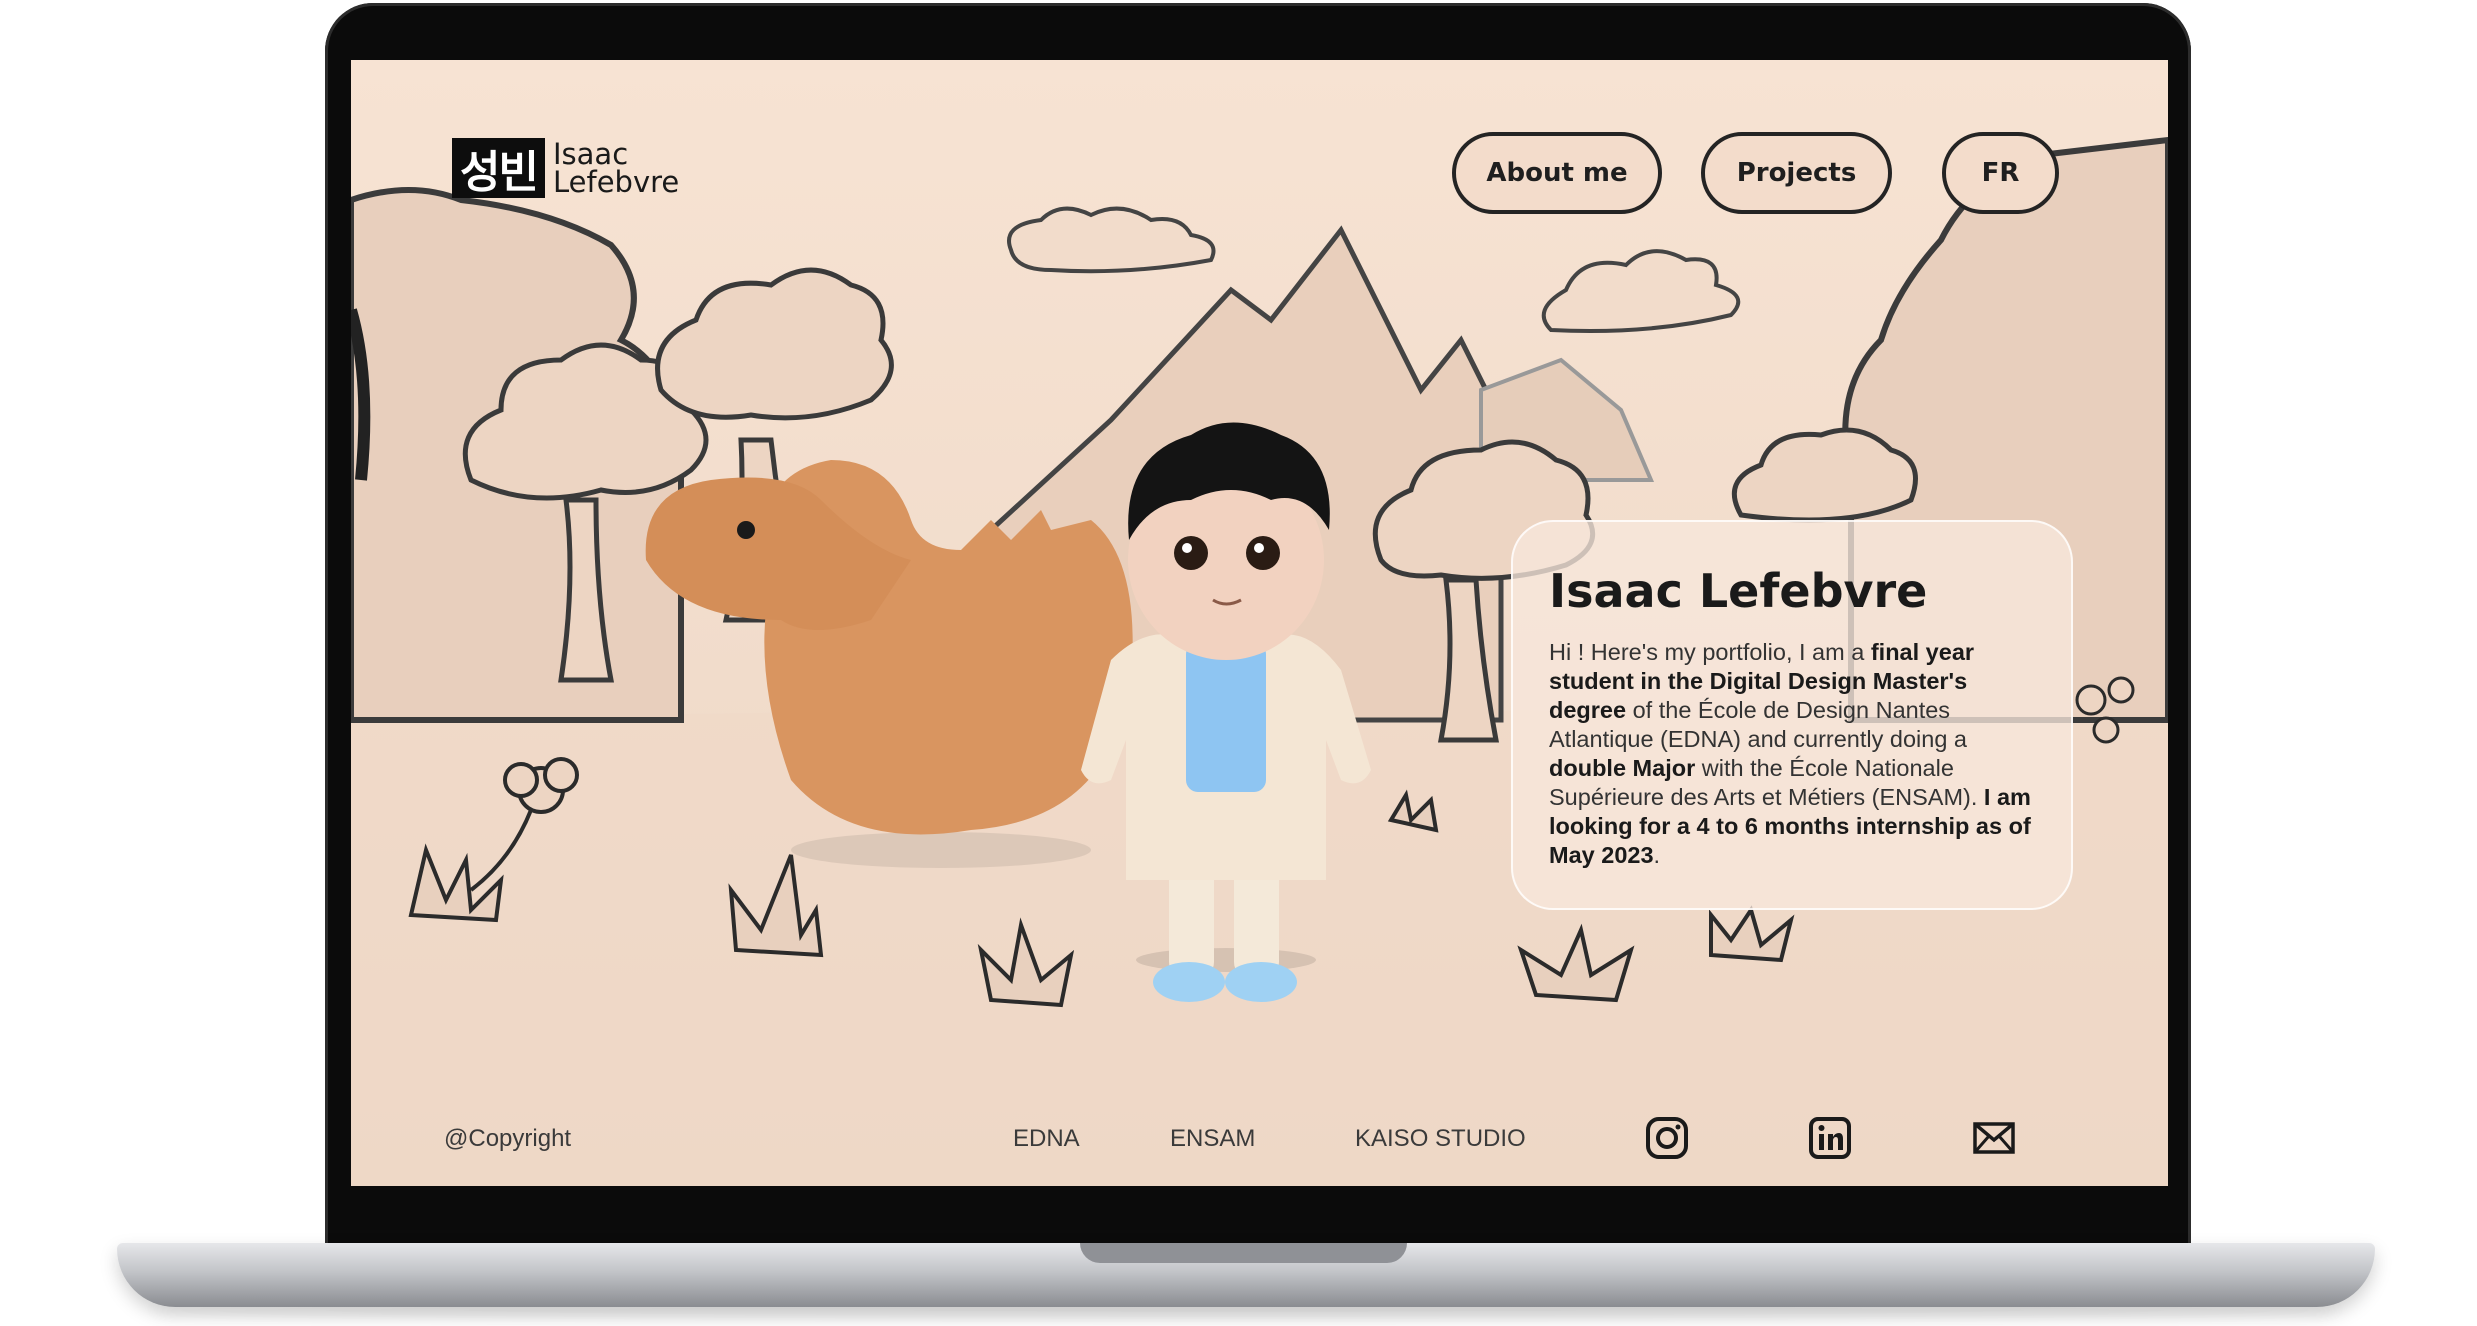  What do you see at coordinates (1830, 1138) in the screenshot?
I see `linkedin-icon` at bounding box center [1830, 1138].